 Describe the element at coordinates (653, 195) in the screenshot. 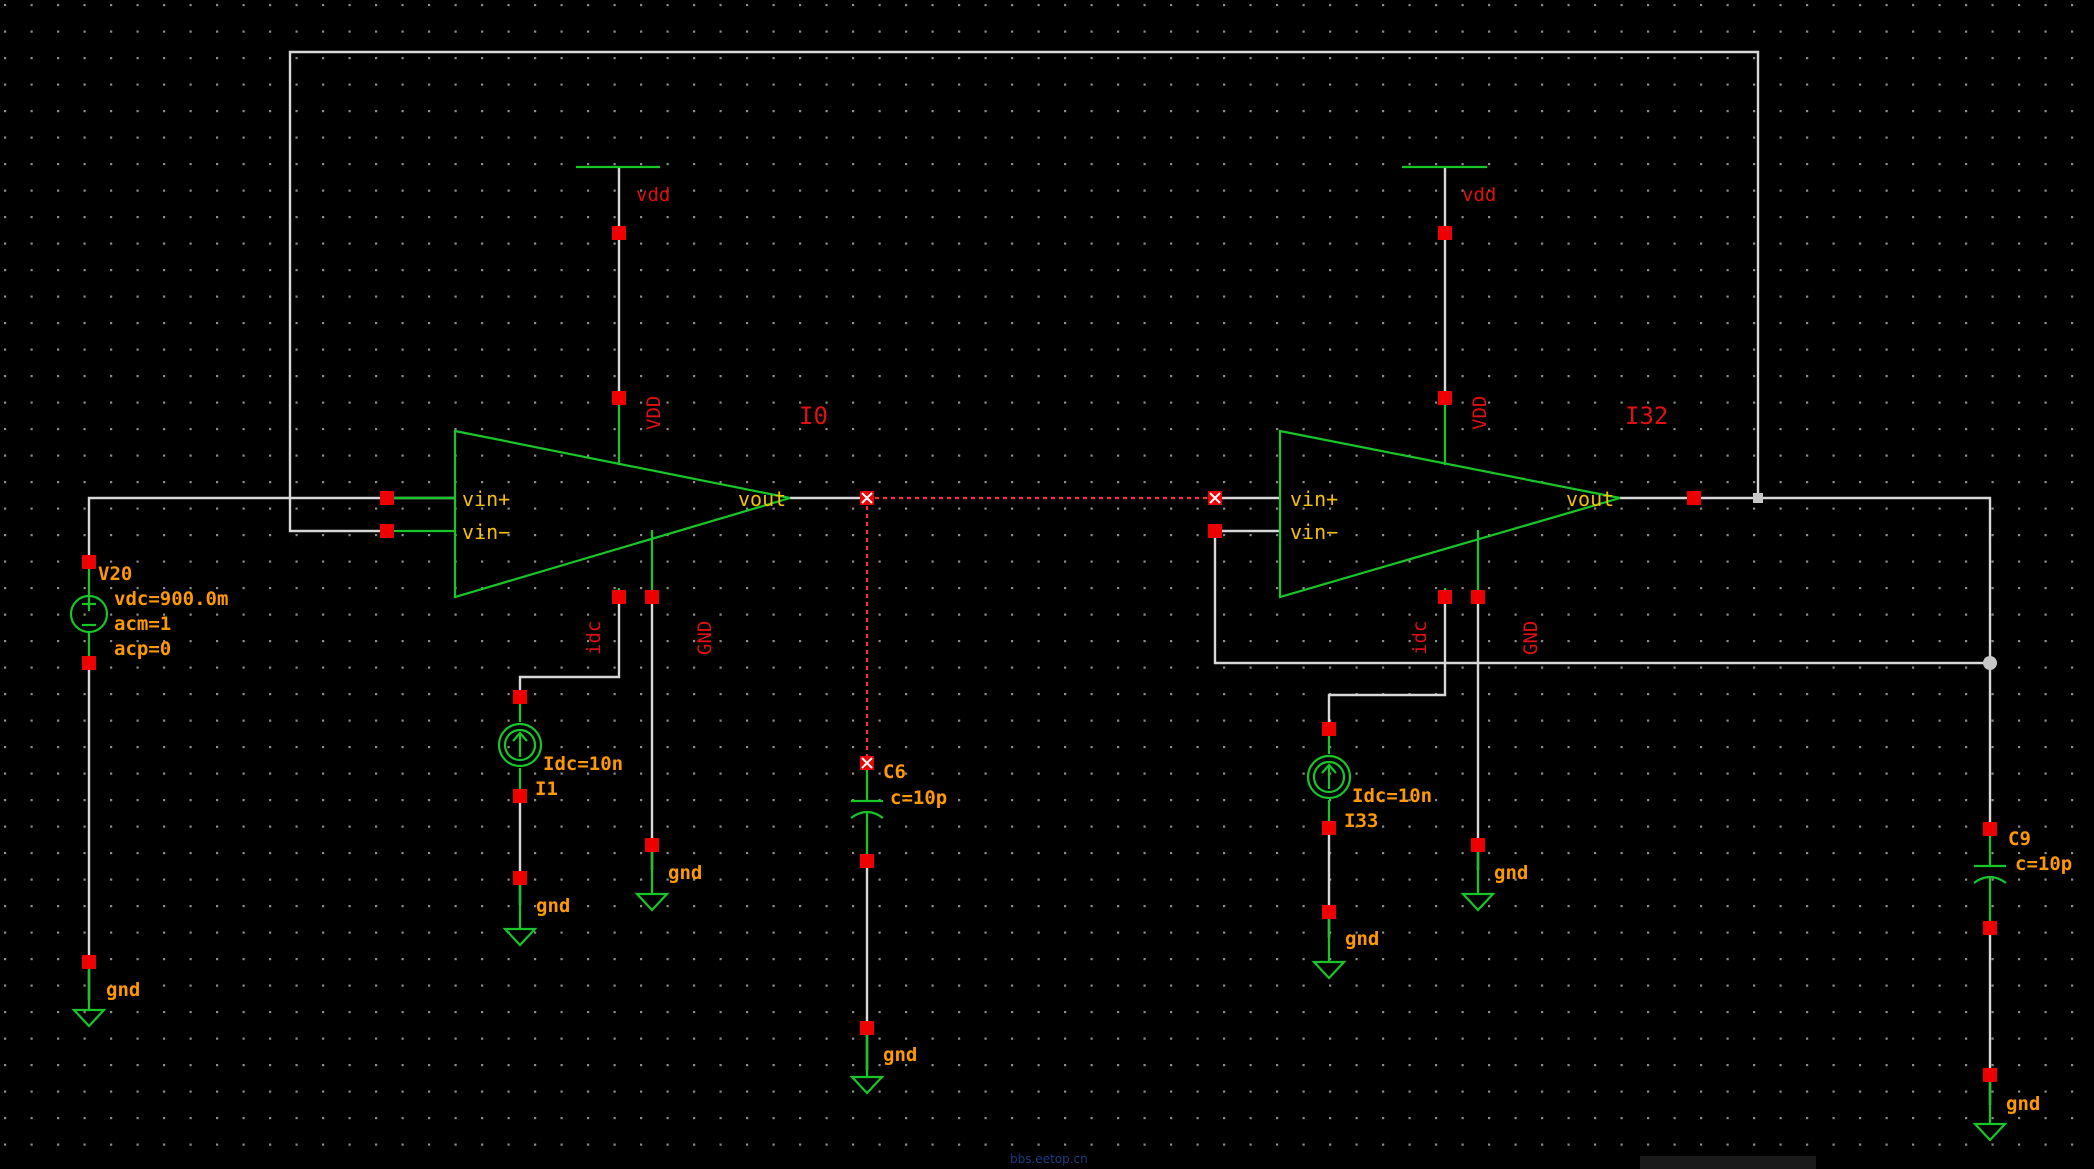

I see `opamp-i0-vdd-net-label: vdd` at that location.